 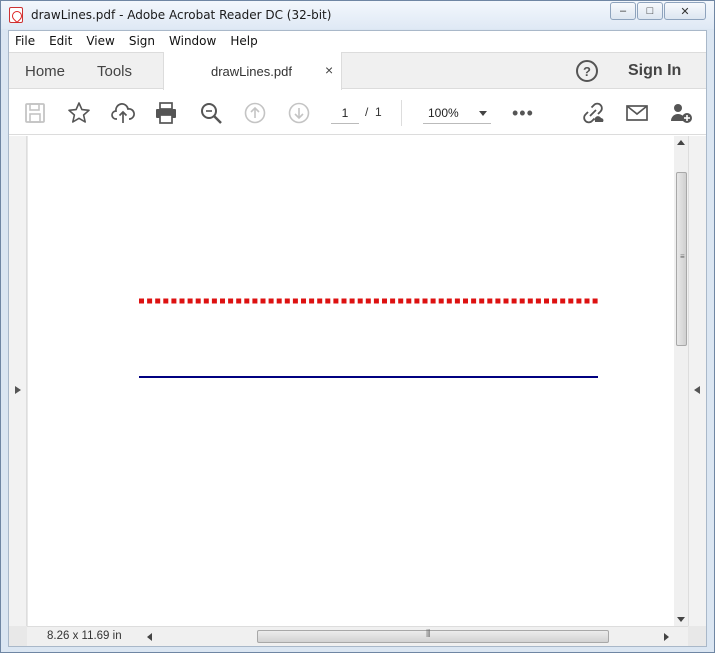 What do you see at coordinates (368, 338) in the screenshot?
I see `page-canvas` at bounding box center [368, 338].